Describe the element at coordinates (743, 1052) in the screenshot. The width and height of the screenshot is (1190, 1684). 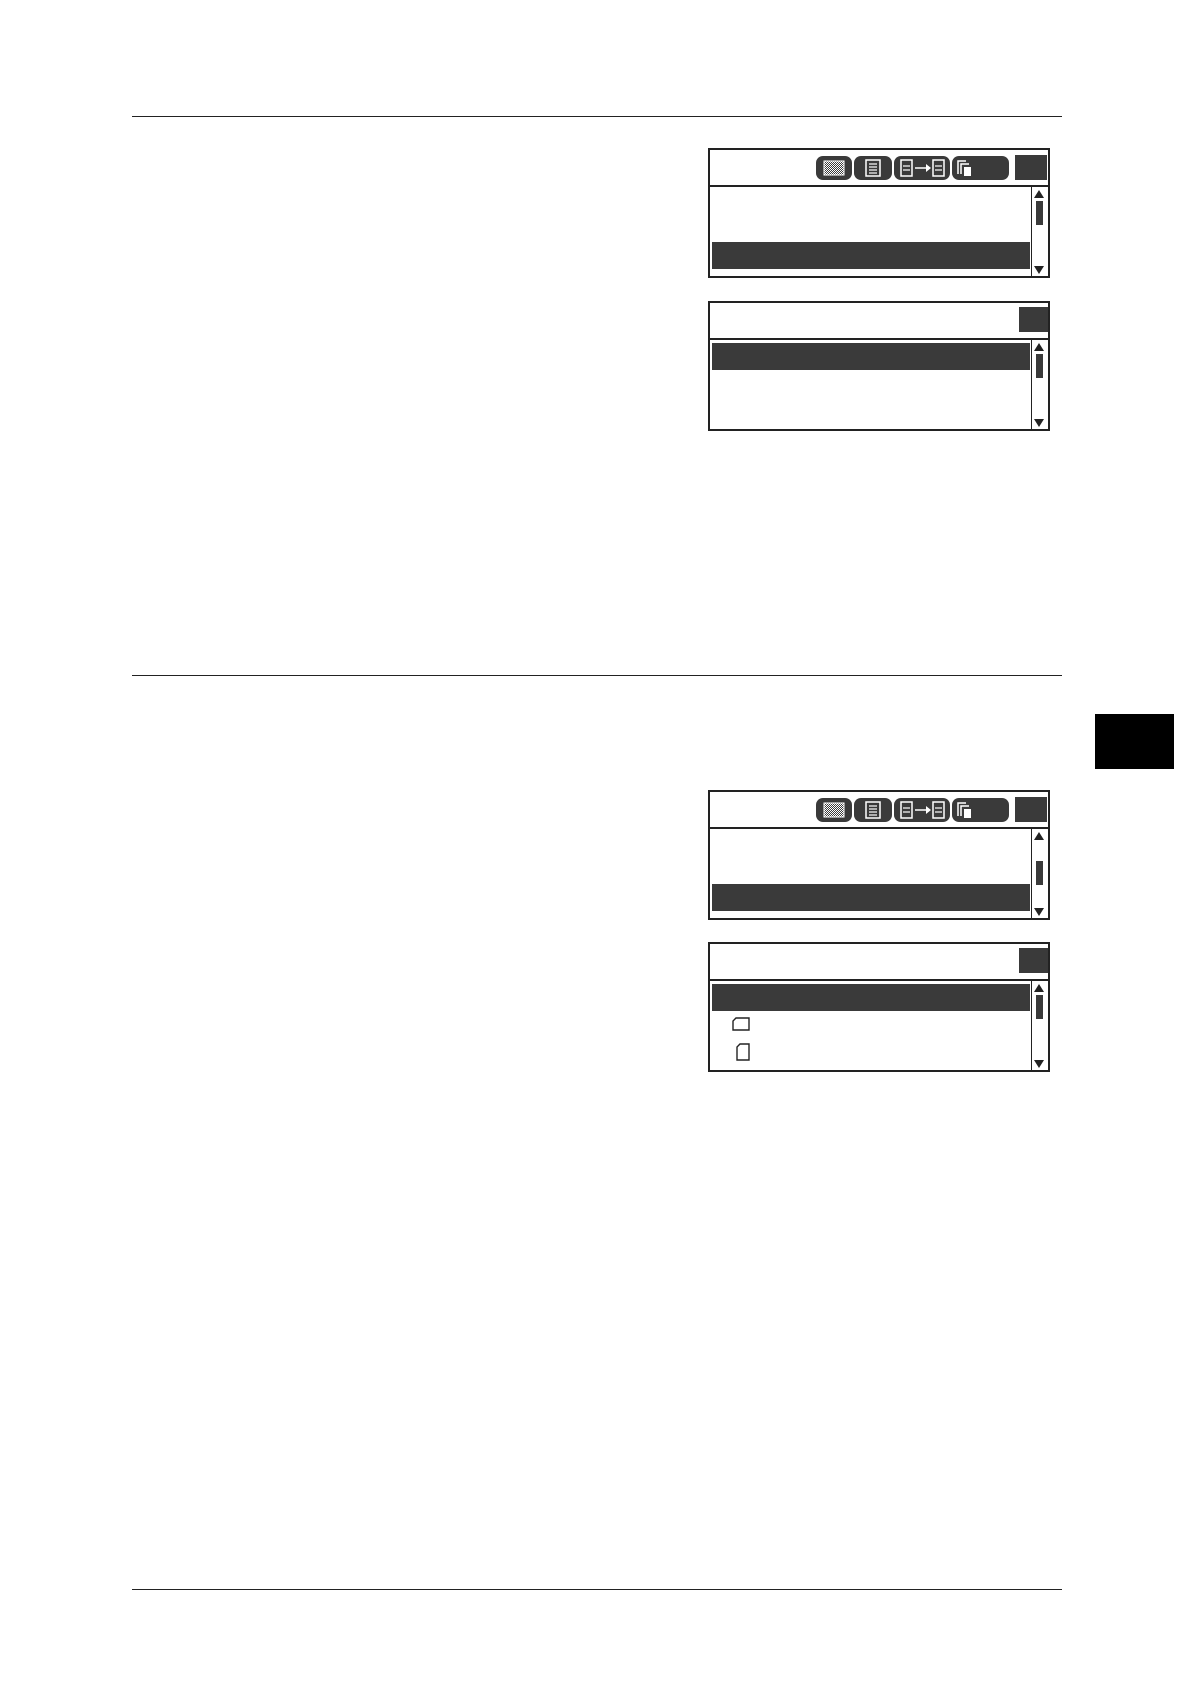
I see `portrait-paper-icon` at that location.